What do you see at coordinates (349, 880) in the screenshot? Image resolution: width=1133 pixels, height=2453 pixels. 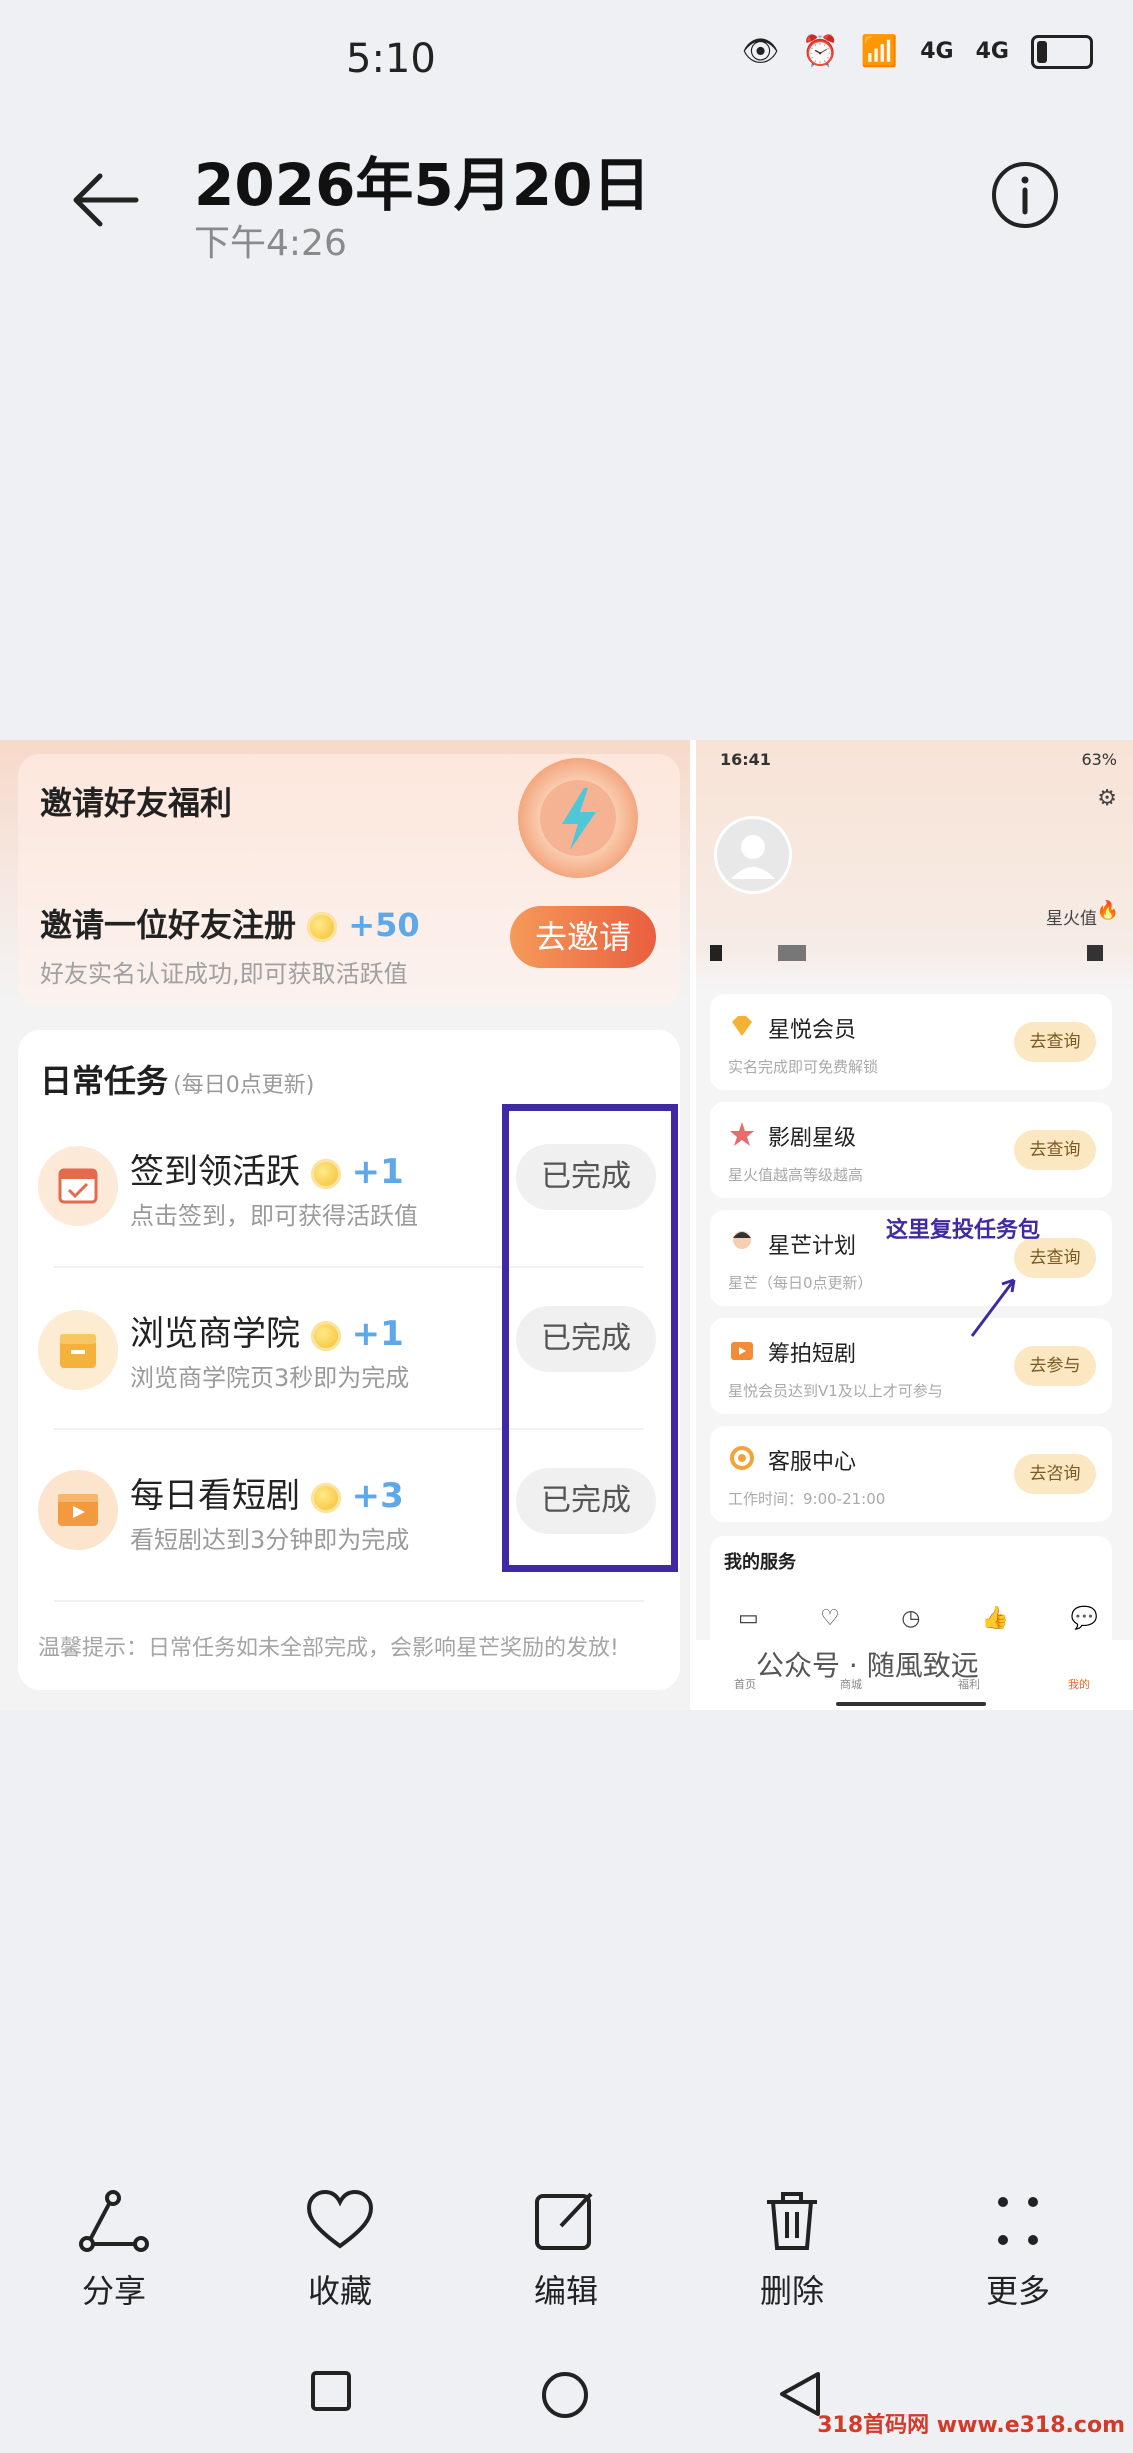 I see `invite-card: 邀请好友福利 邀请一位好友注册 +50 好友实名认证成功,即可获取活跃值 去邀请` at bounding box center [349, 880].